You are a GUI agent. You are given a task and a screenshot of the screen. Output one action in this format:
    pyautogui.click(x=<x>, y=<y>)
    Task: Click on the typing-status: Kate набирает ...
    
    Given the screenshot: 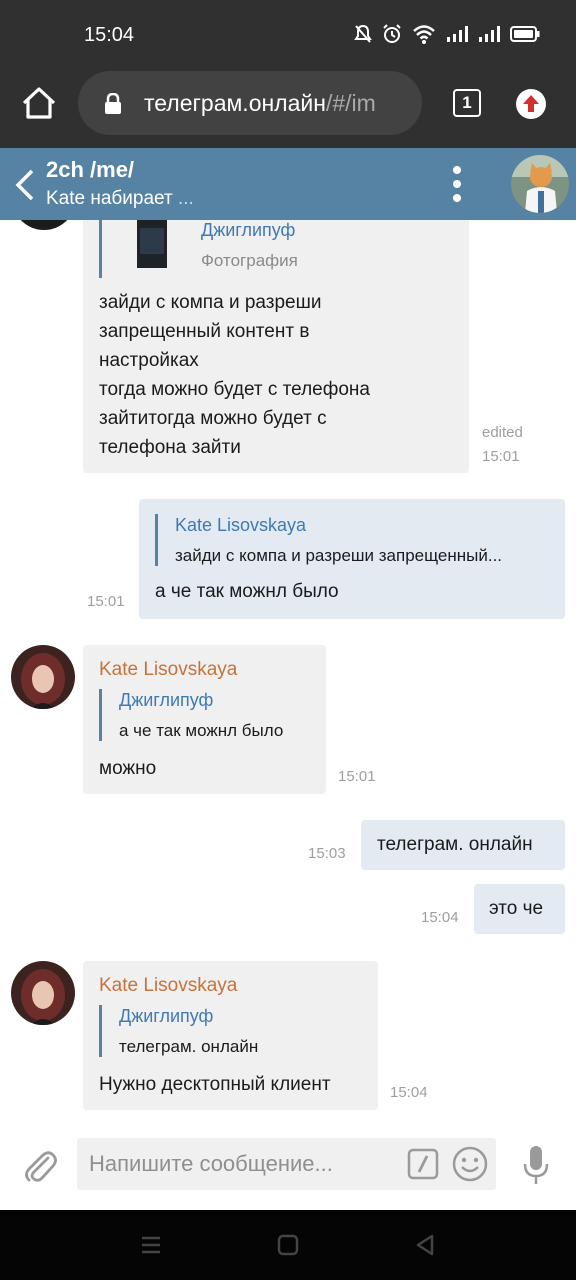 What is the action you would take?
    pyautogui.click(x=120, y=199)
    